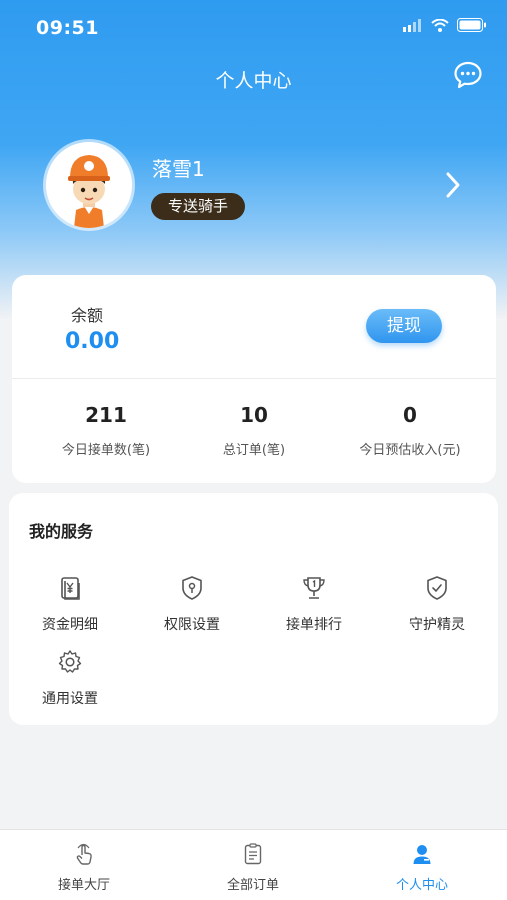 This screenshot has height=900, width=507. Describe the element at coordinates (314, 604) in the screenshot. I see `service-ranking: 接单排行` at that location.